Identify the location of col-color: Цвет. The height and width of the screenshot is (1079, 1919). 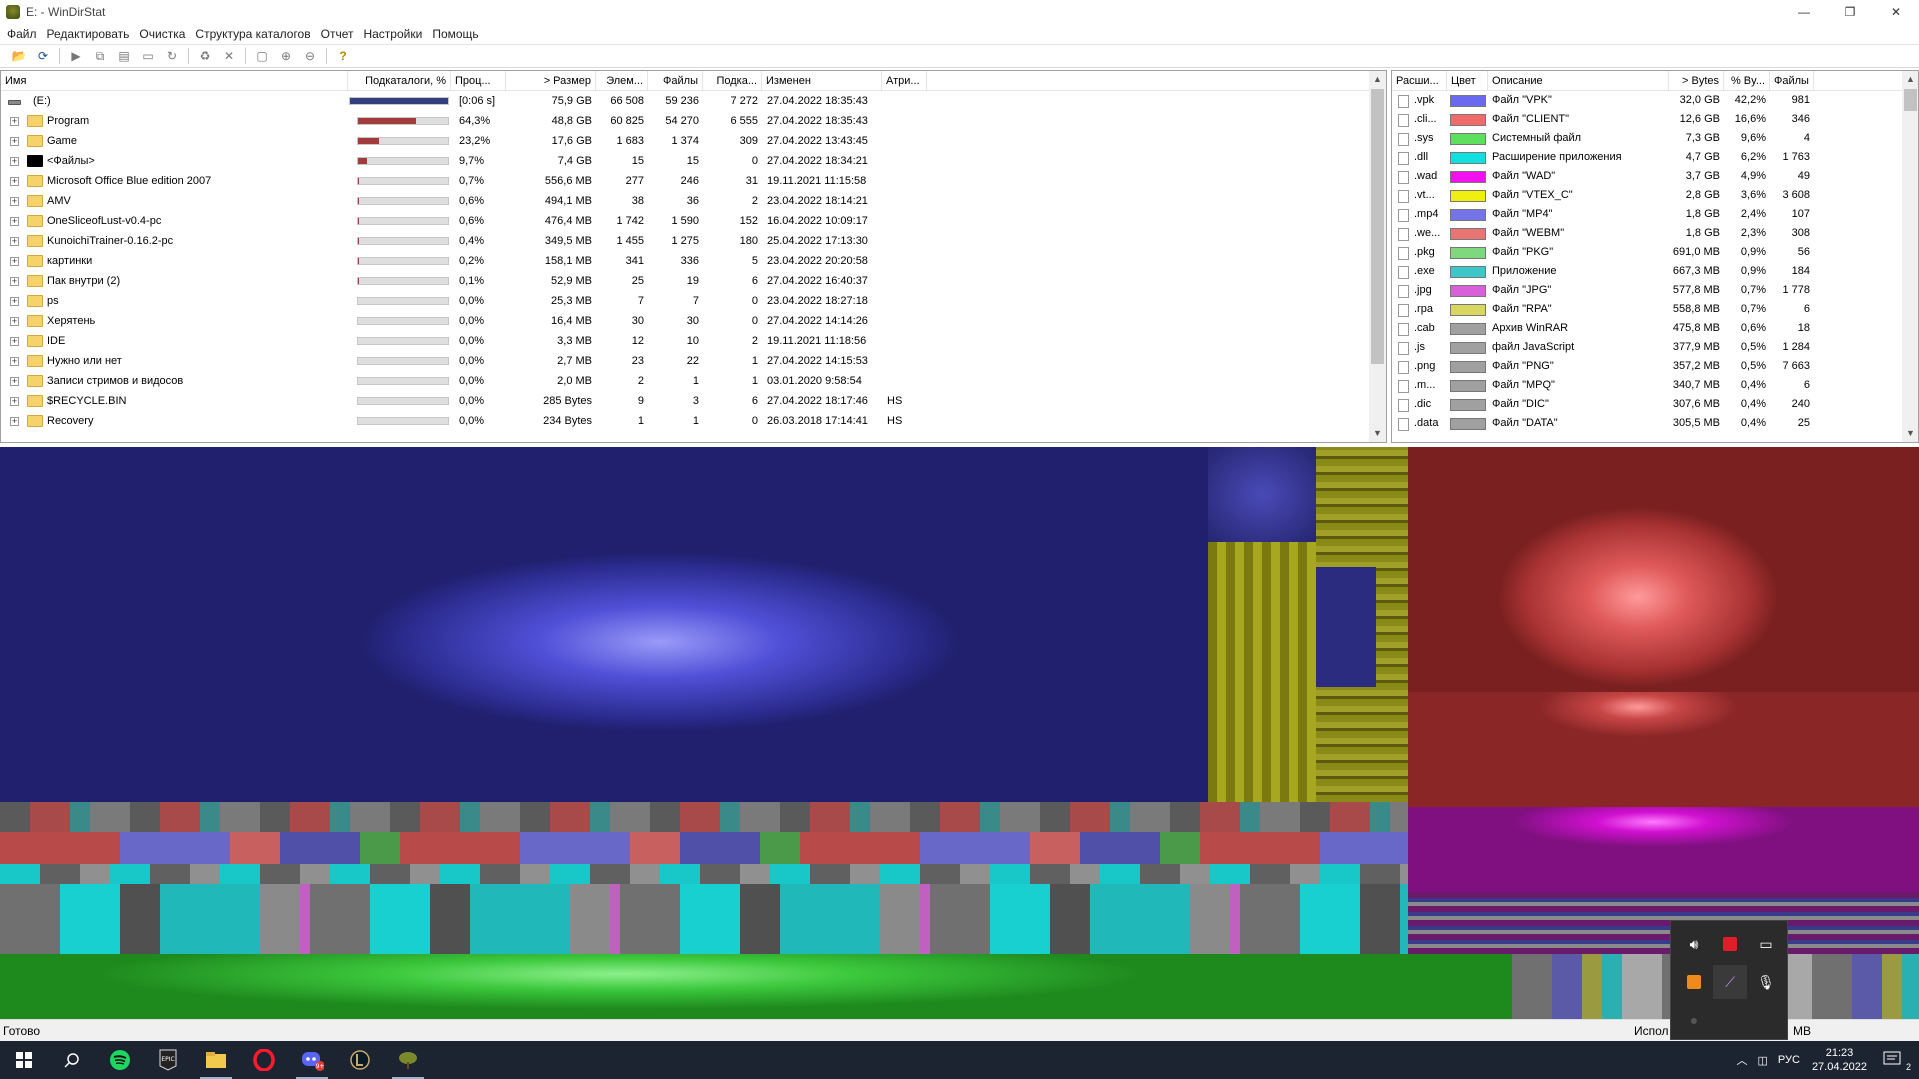
(1467, 81).